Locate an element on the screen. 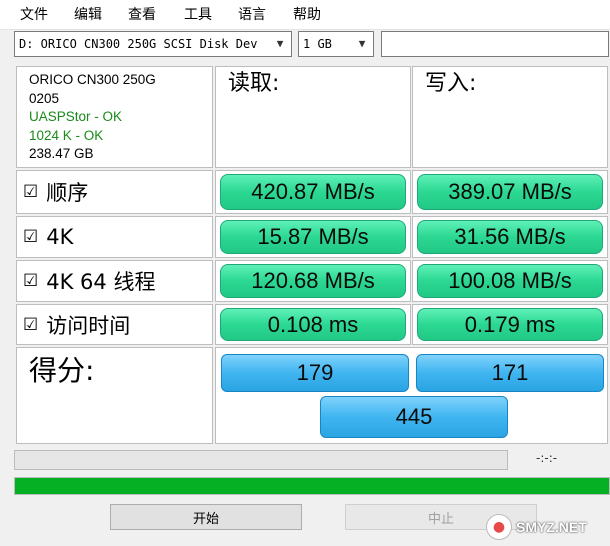 The width and height of the screenshot is (610, 546). row-access-time: ☑ 访问时间 is located at coordinates (114, 324).